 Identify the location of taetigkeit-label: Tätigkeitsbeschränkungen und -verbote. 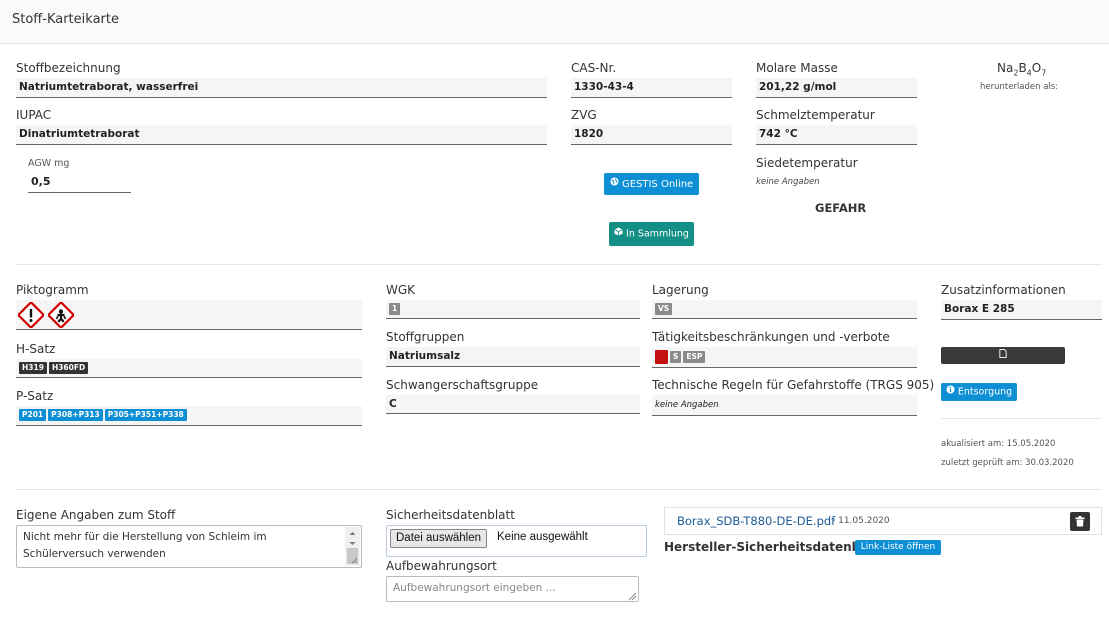
(771, 337).